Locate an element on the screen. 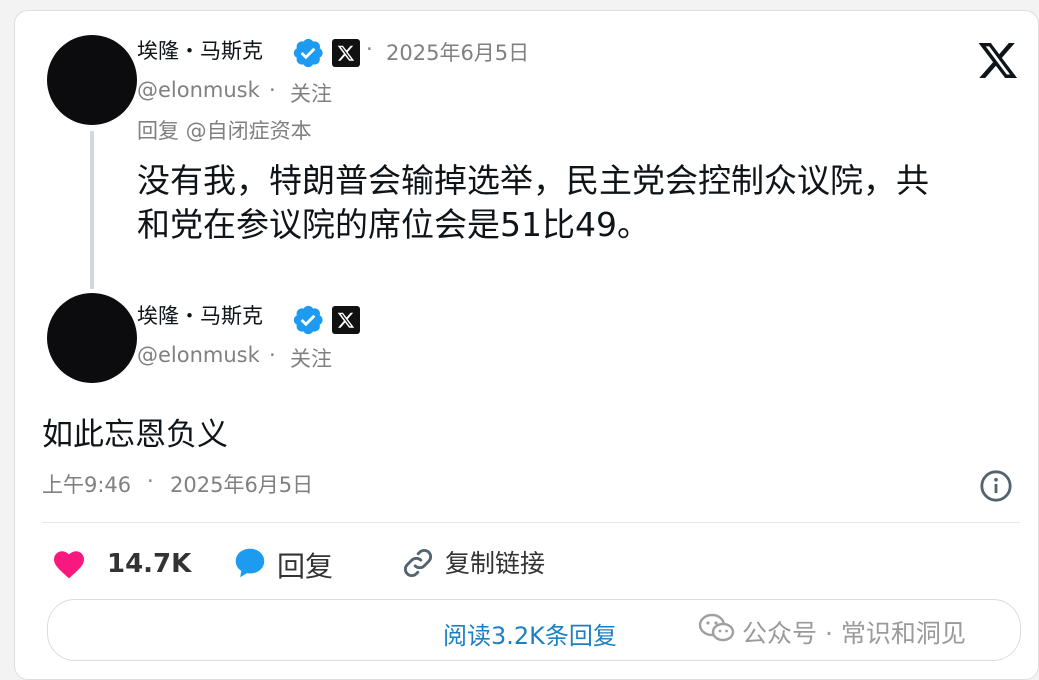 Image resolution: width=1039 pixels, height=680 pixels. post-time: 上午9:46 is located at coordinates (86, 484).